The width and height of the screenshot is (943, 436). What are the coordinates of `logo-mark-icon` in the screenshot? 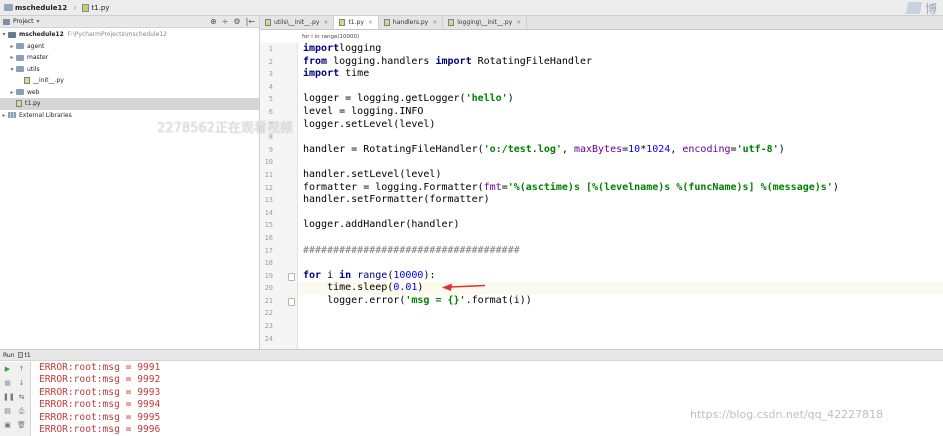 It's located at (914, 8).